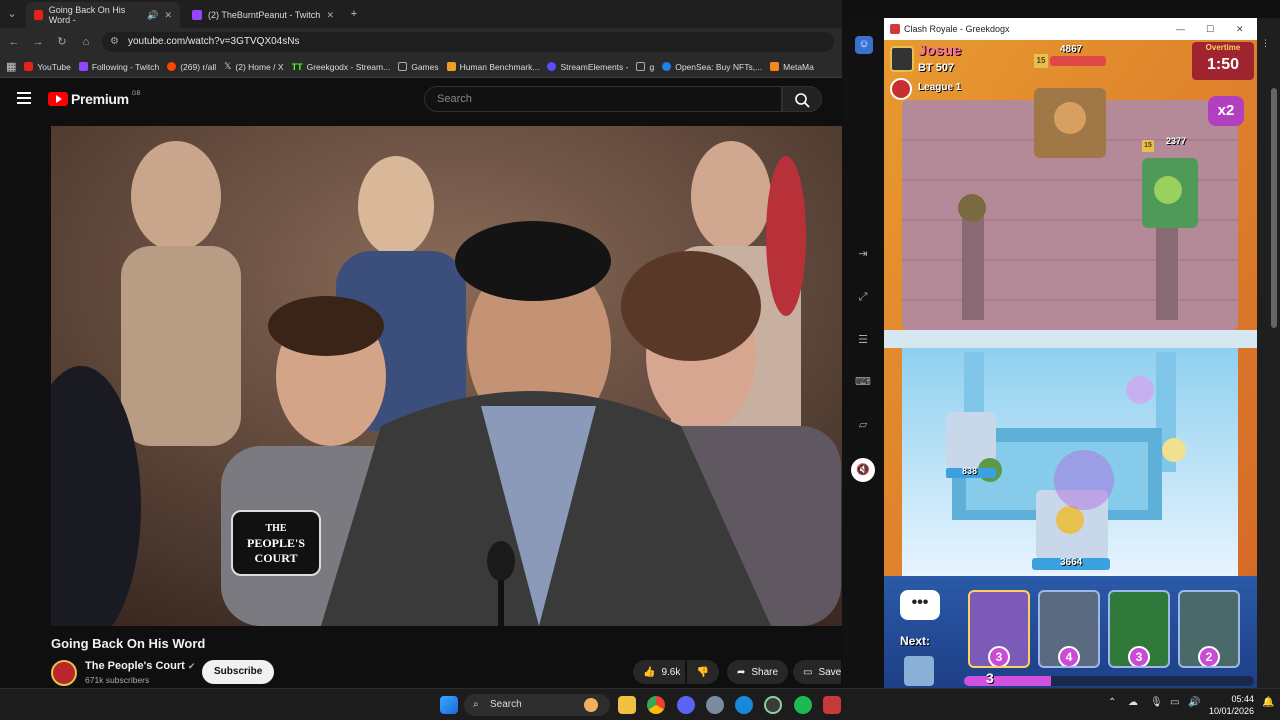 Image resolution: width=1280 pixels, height=720 pixels. I want to click on search-button, so click(802, 99).